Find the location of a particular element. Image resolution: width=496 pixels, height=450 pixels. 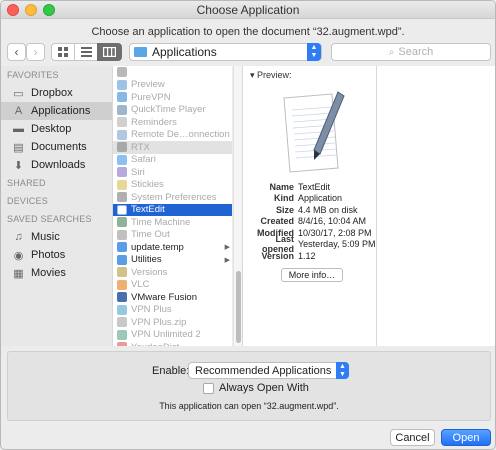

app-list-item: Stickies is located at coordinates (172, 185).